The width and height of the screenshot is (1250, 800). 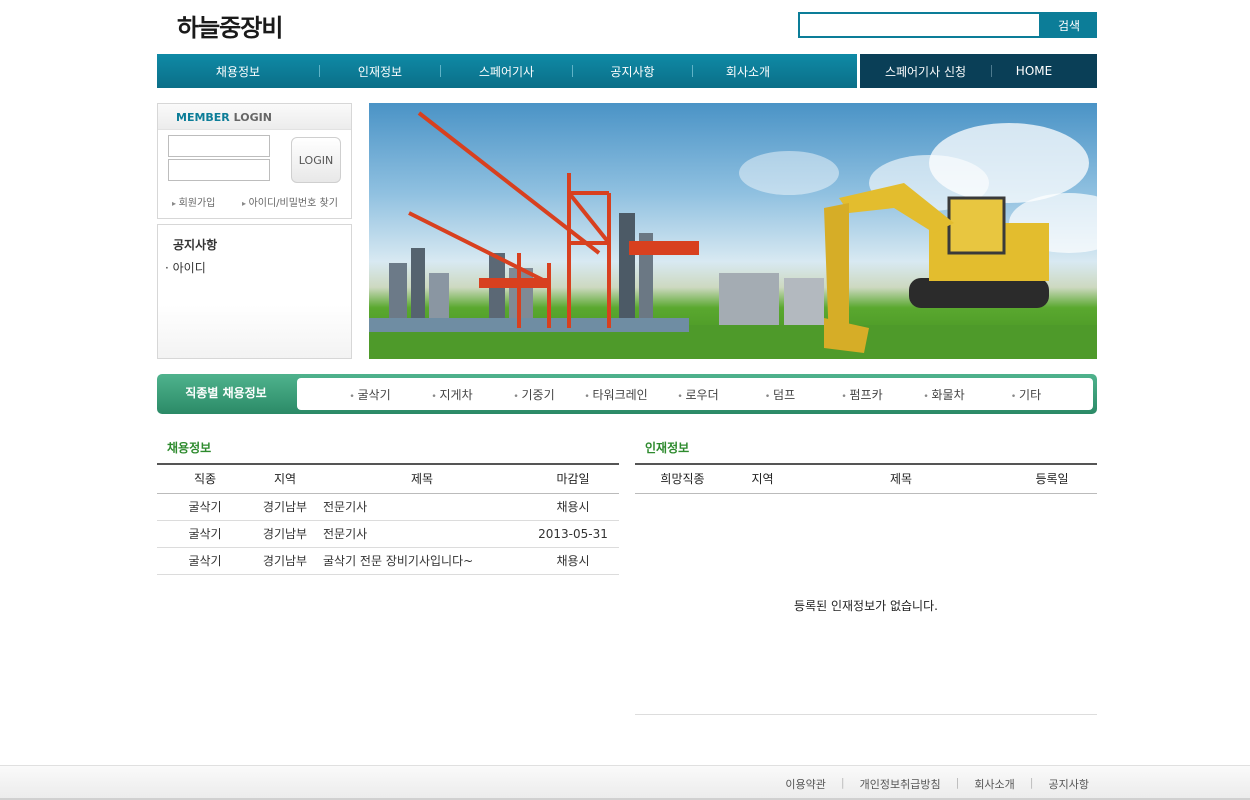 I want to click on nav-item-notice: 공지사항, so click(x=632, y=71).